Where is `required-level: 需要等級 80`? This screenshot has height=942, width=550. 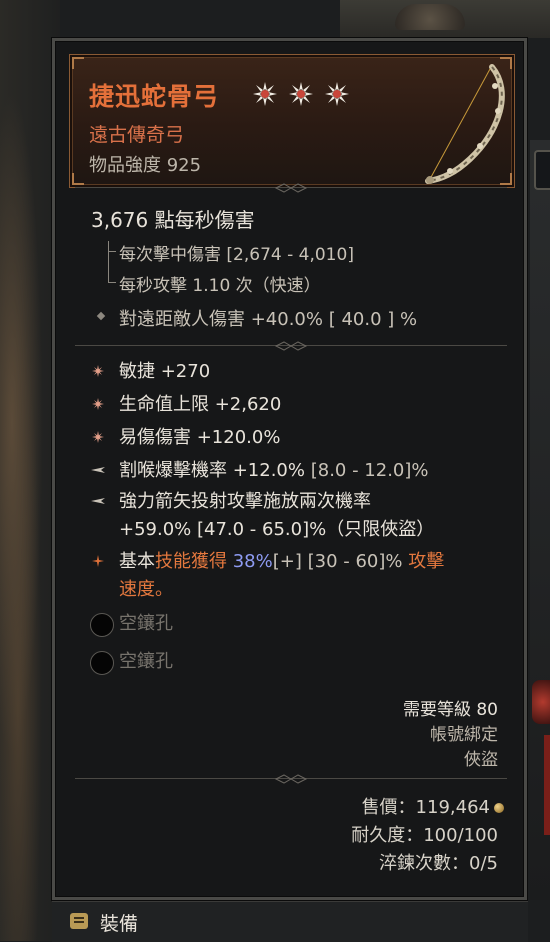
required-level: 需要等級 80 is located at coordinates (450, 710).